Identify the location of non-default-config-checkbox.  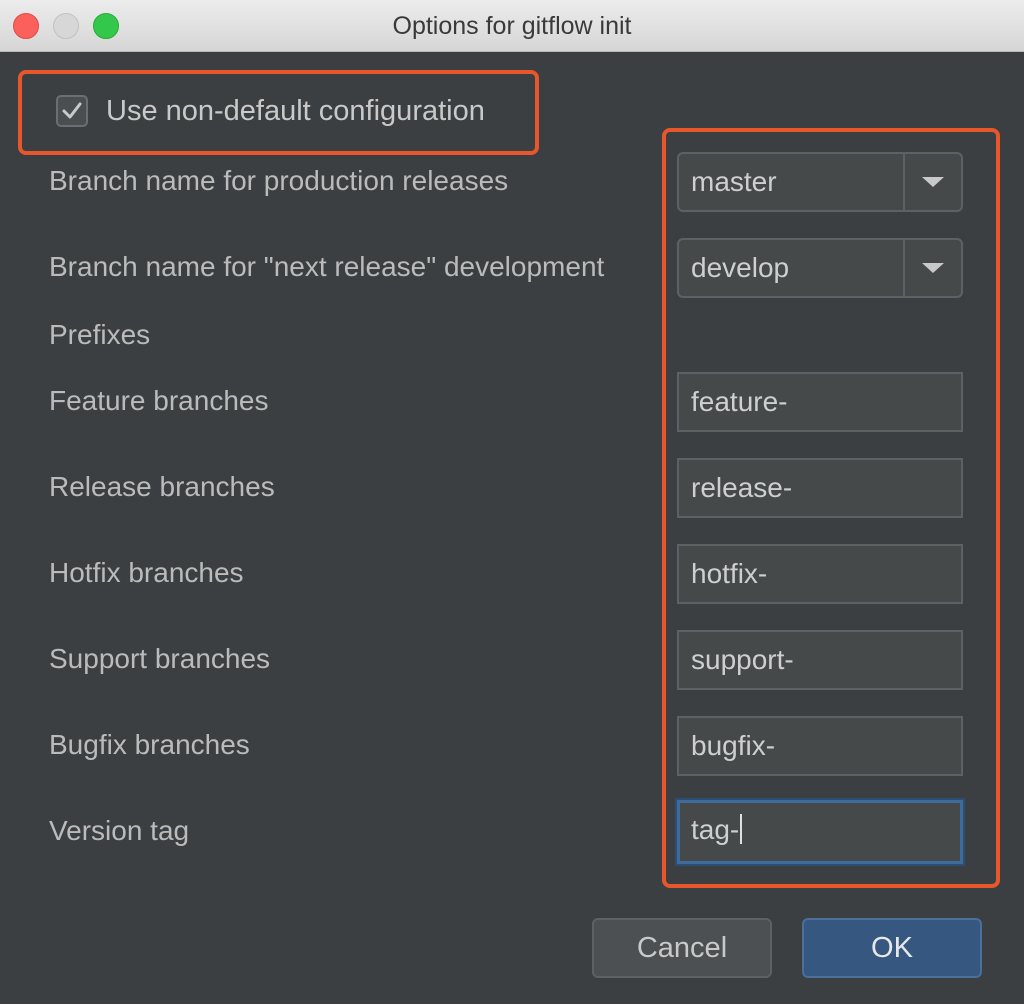
(72, 111).